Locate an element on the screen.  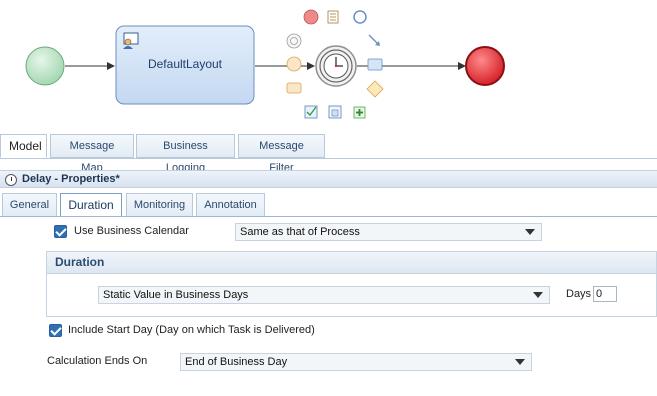
duration-type-select-value: Static Value in Business Days is located at coordinates (176, 295).